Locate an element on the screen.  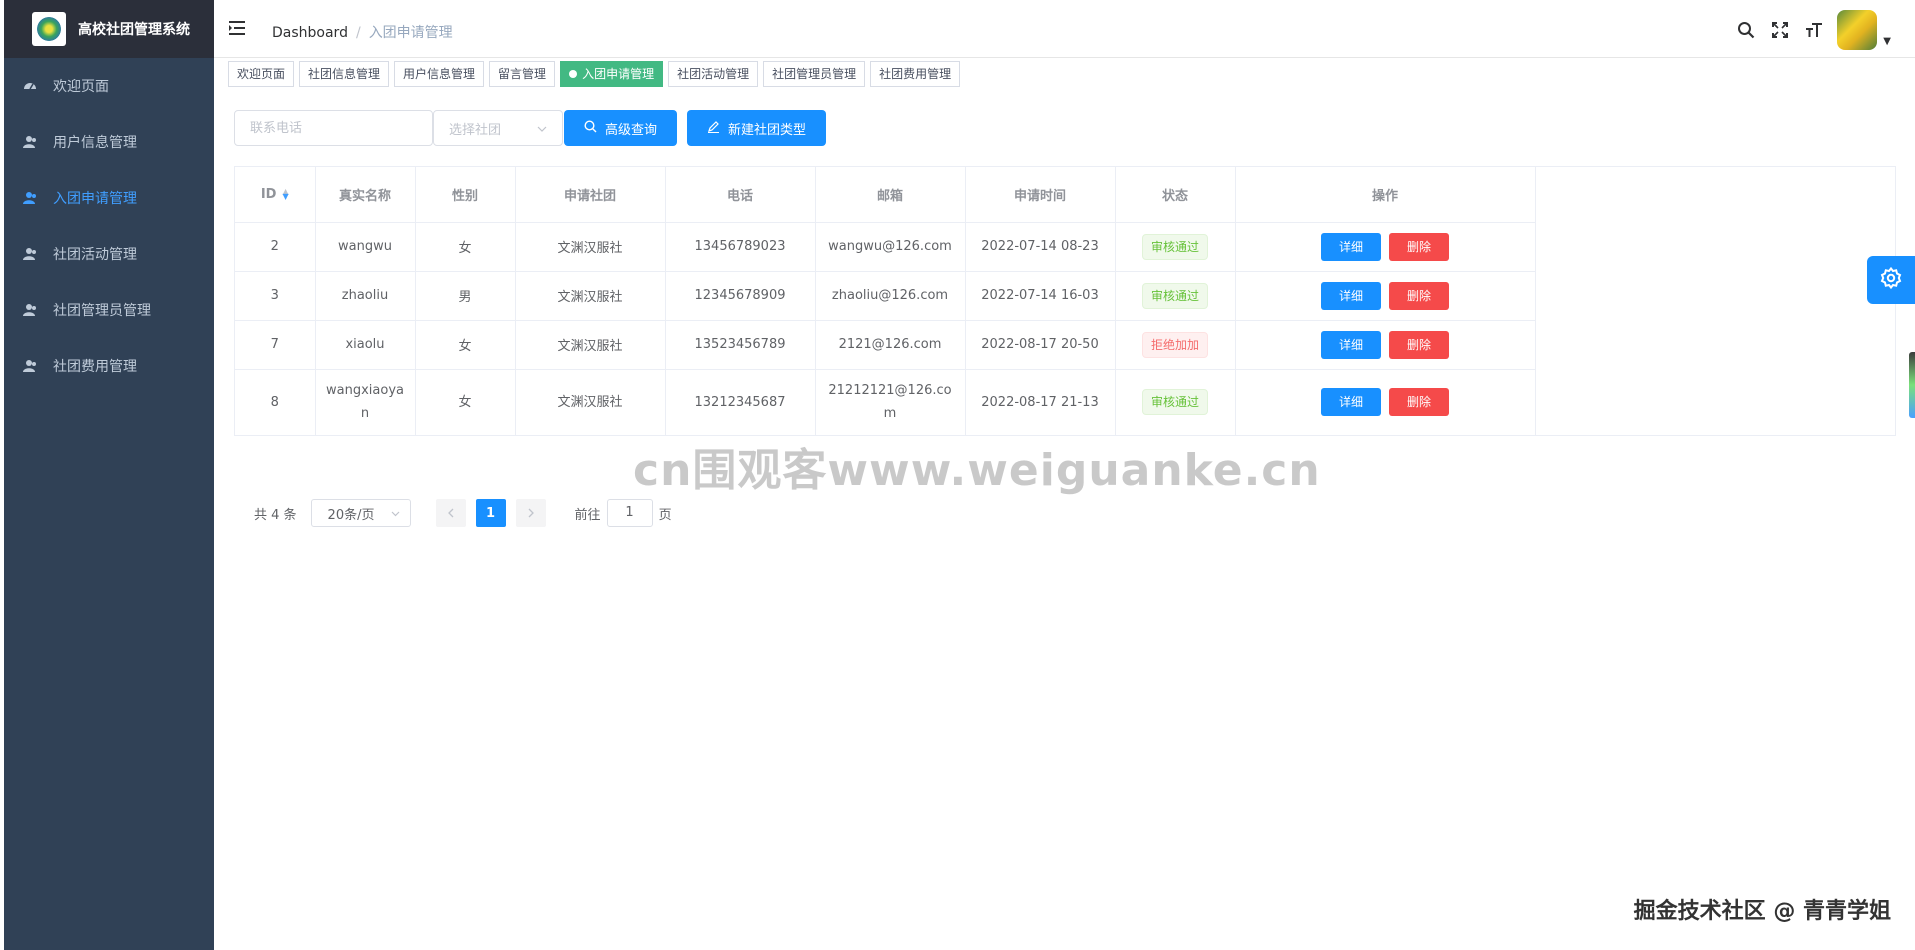
cell-phone: 13212345687 is located at coordinates (740, 402).